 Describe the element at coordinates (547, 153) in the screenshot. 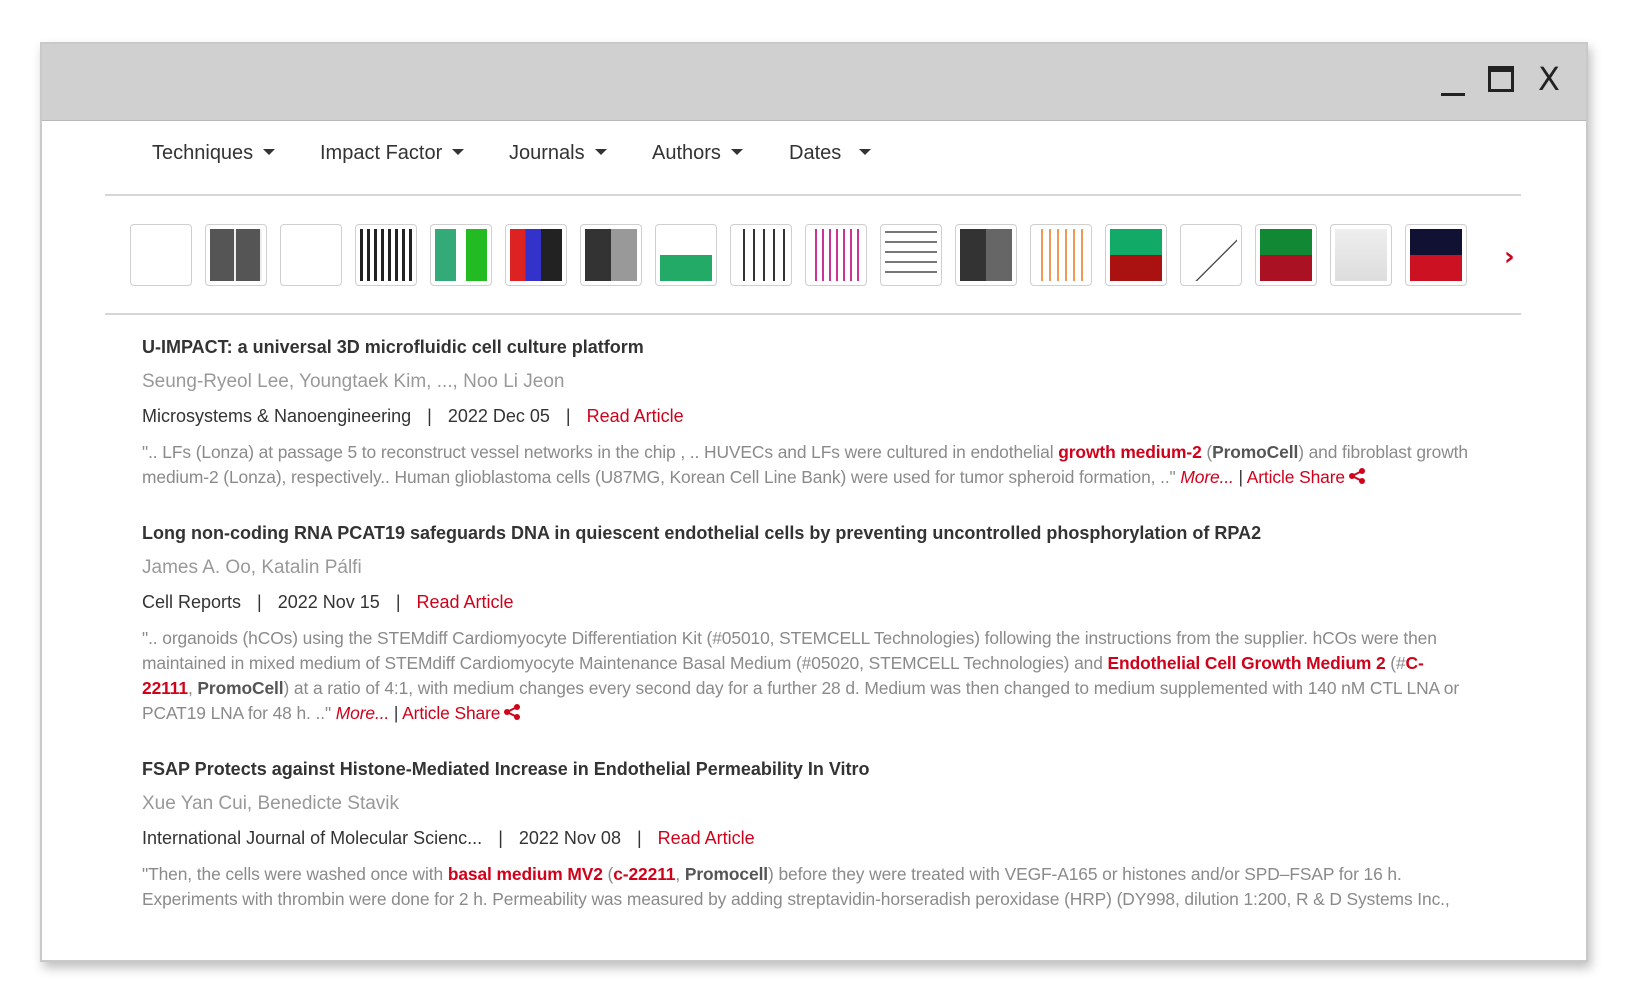

I see `filter-label: Journals` at that location.